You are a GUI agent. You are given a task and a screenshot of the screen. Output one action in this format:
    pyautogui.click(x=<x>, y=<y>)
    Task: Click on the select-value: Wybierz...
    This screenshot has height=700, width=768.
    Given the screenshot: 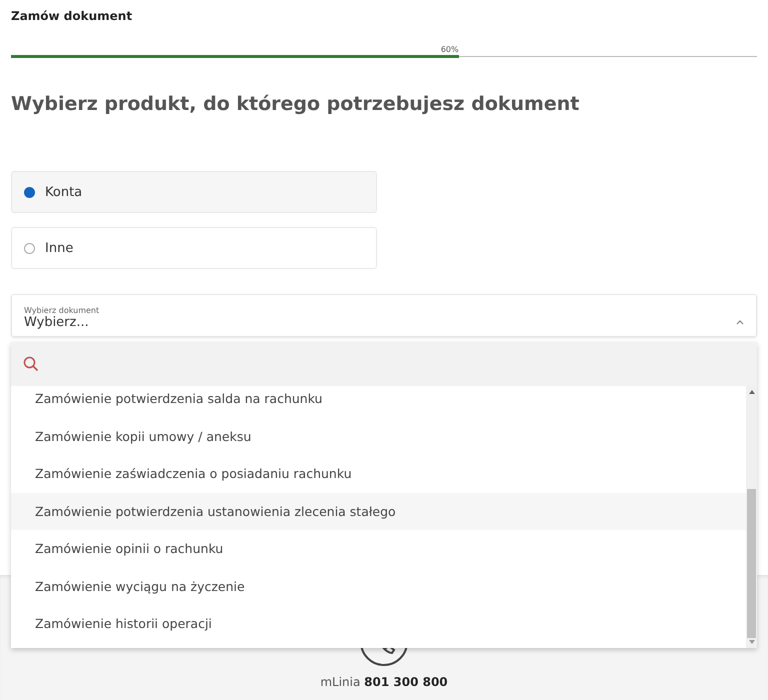 What is the action you would take?
    pyautogui.click(x=57, y=322)
    